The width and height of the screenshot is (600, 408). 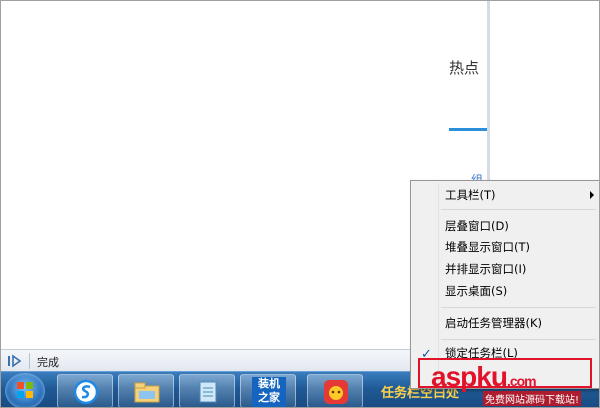 I want to click on menu-item-cascade-label: 层叠窗口(D), so click(x=477, y=226).